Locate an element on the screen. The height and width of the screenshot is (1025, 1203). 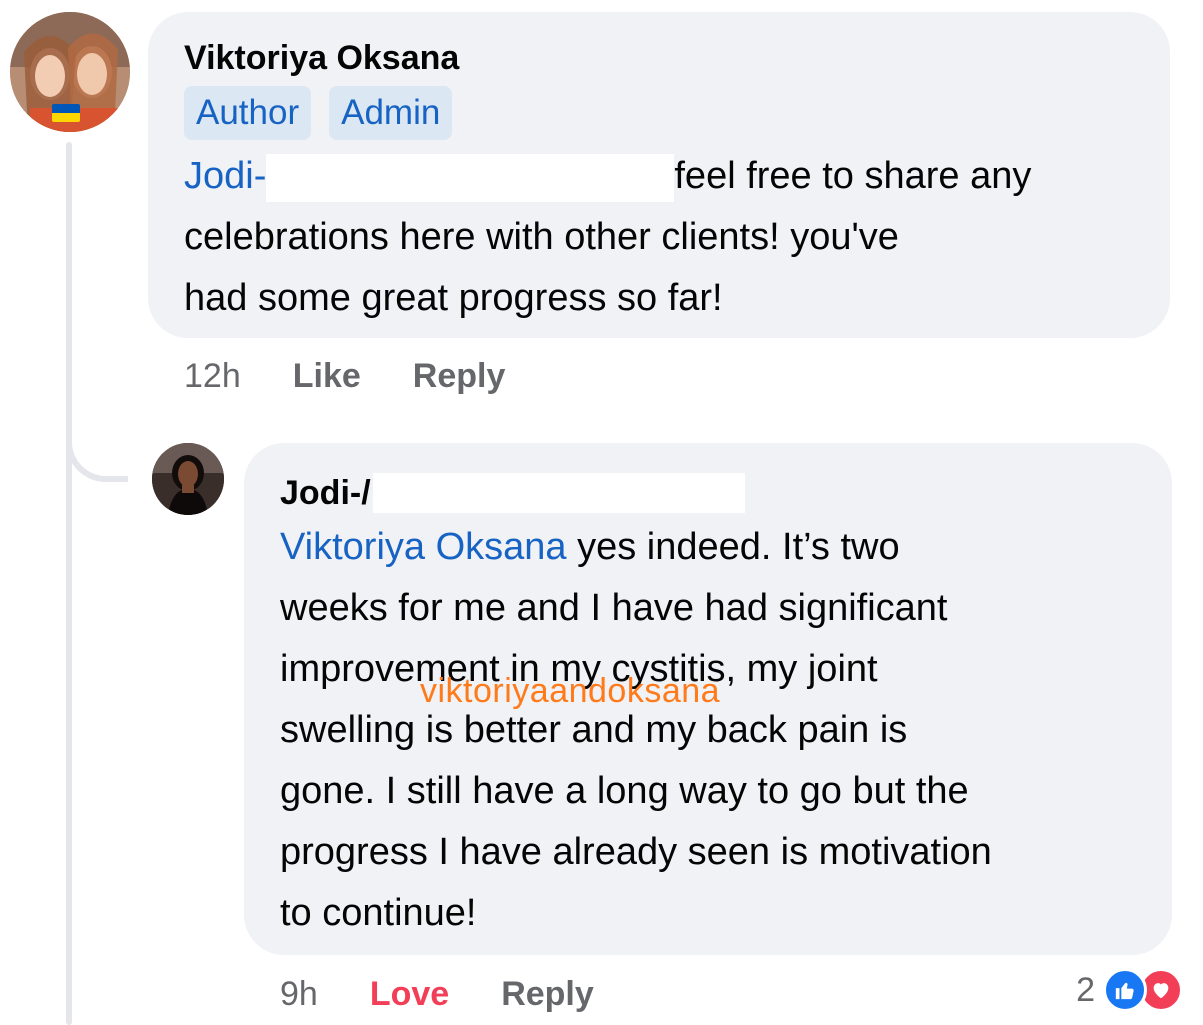
like-icon is located at coordinates (1125, 990).